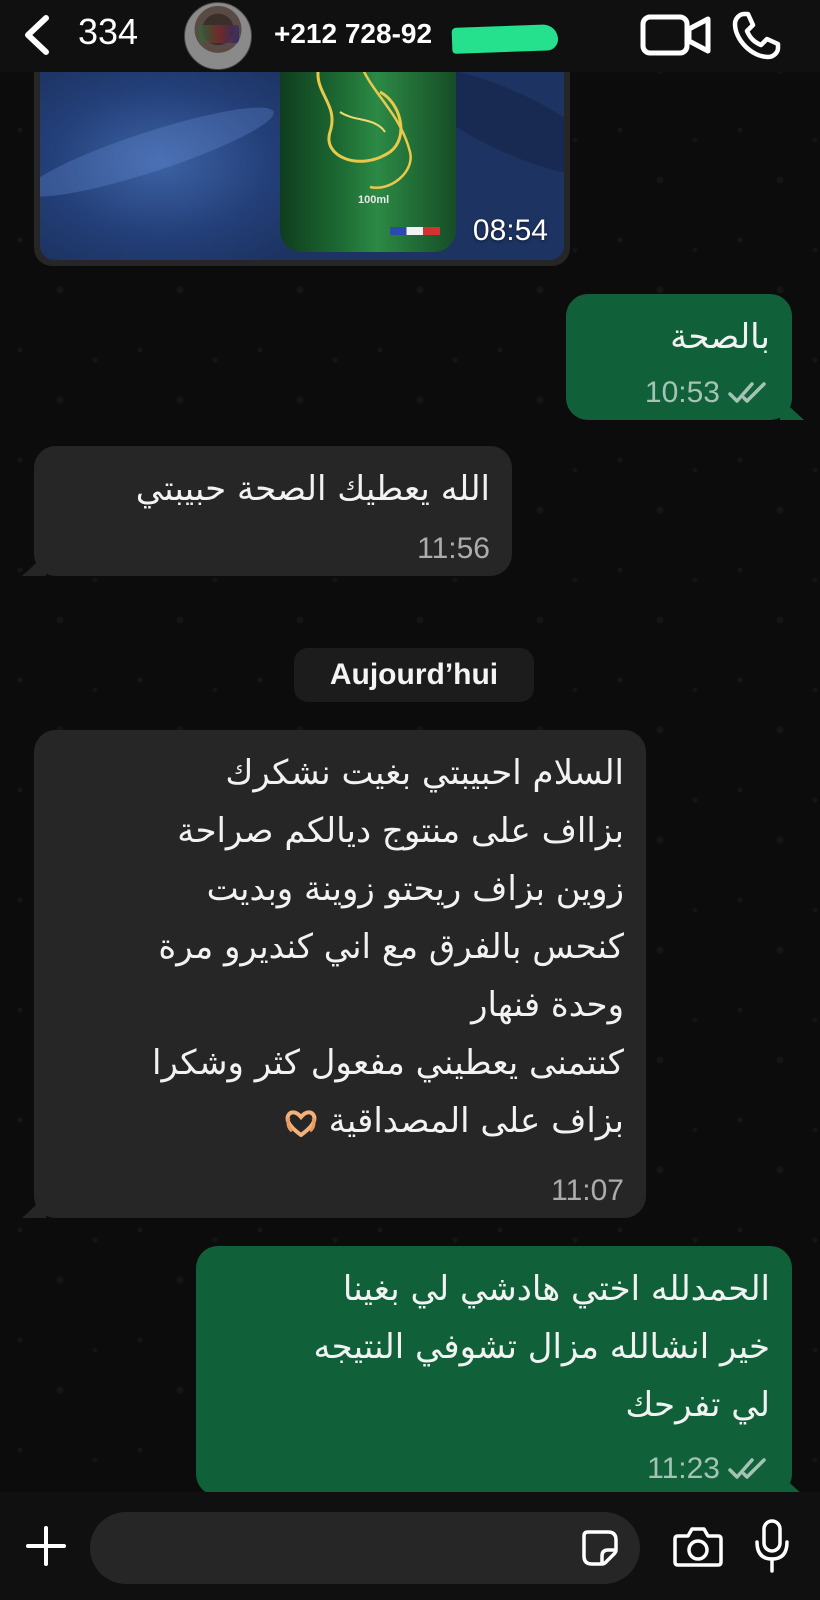  Describe the element at coordinates (391, 947) in the screenshot. I see `message-line: كنحس بالفرق مع اني كنديرو مرة` at that location.